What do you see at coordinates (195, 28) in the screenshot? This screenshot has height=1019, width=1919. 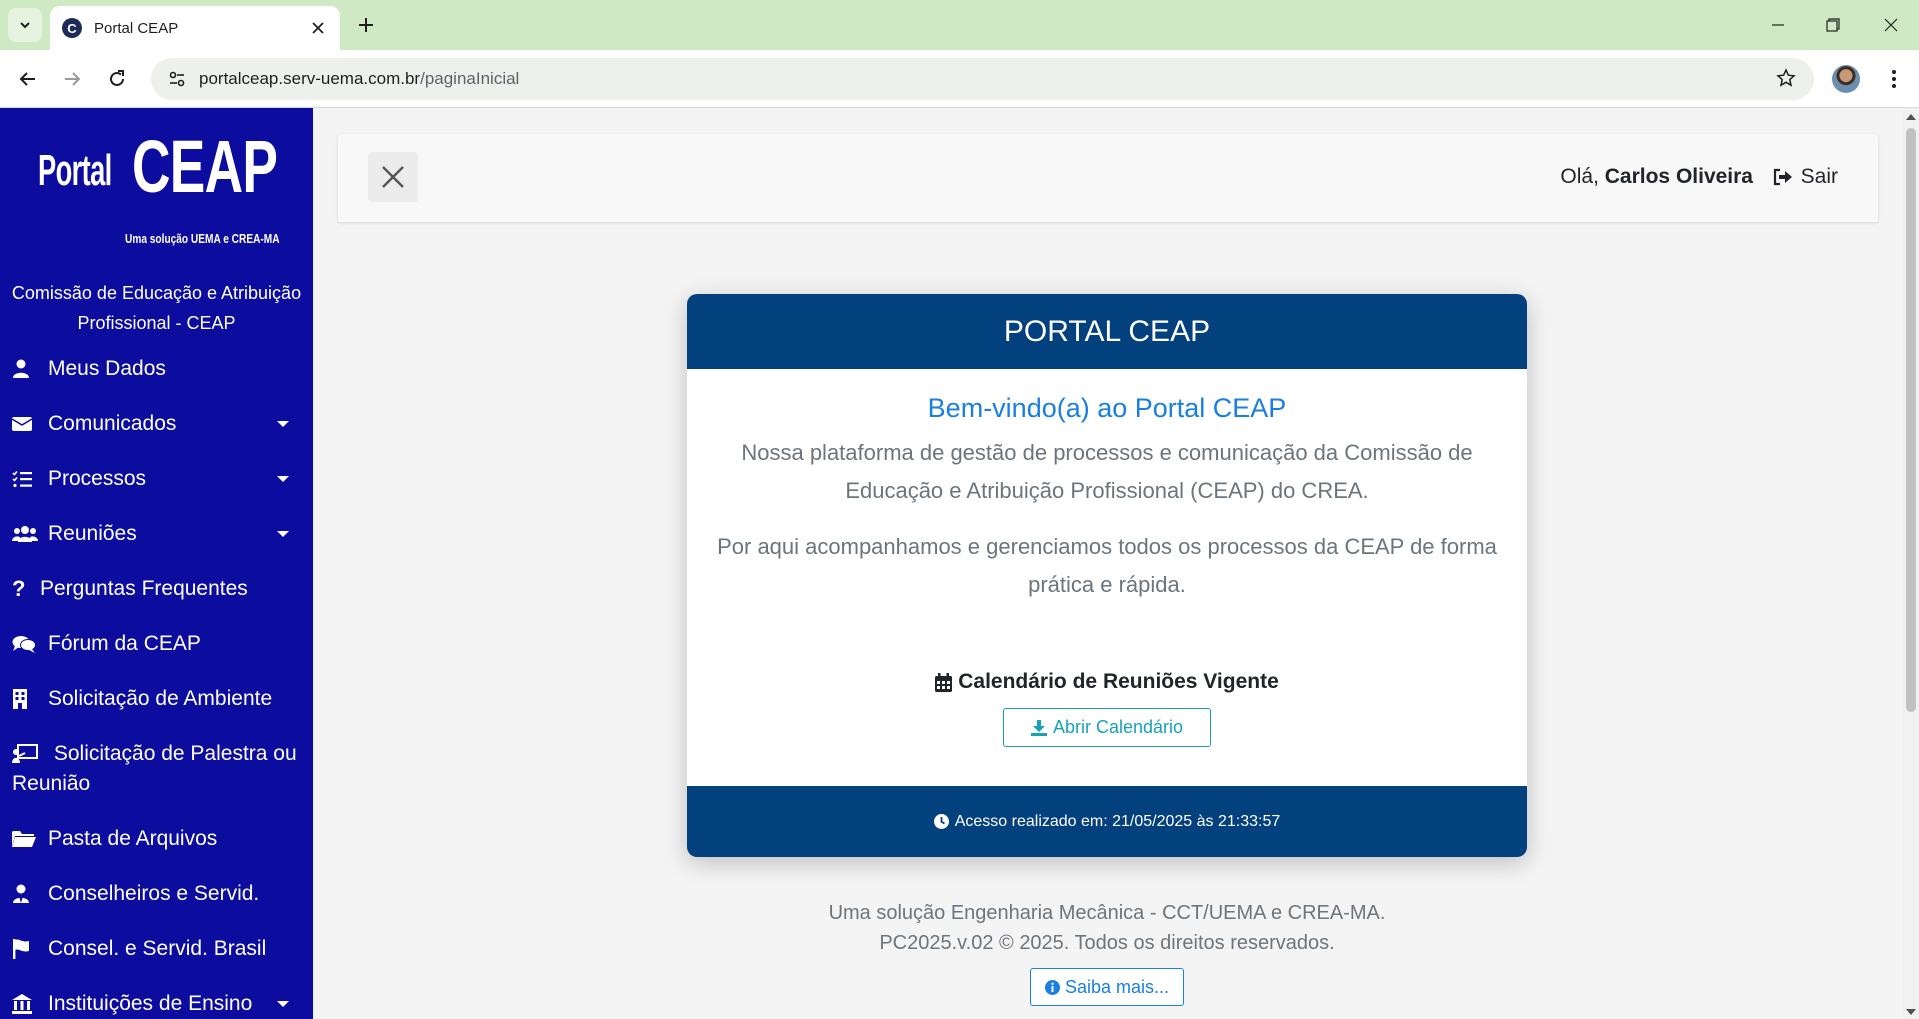 I see `browser-tab: C Portal CEAP` at bounding box center [195, 28].